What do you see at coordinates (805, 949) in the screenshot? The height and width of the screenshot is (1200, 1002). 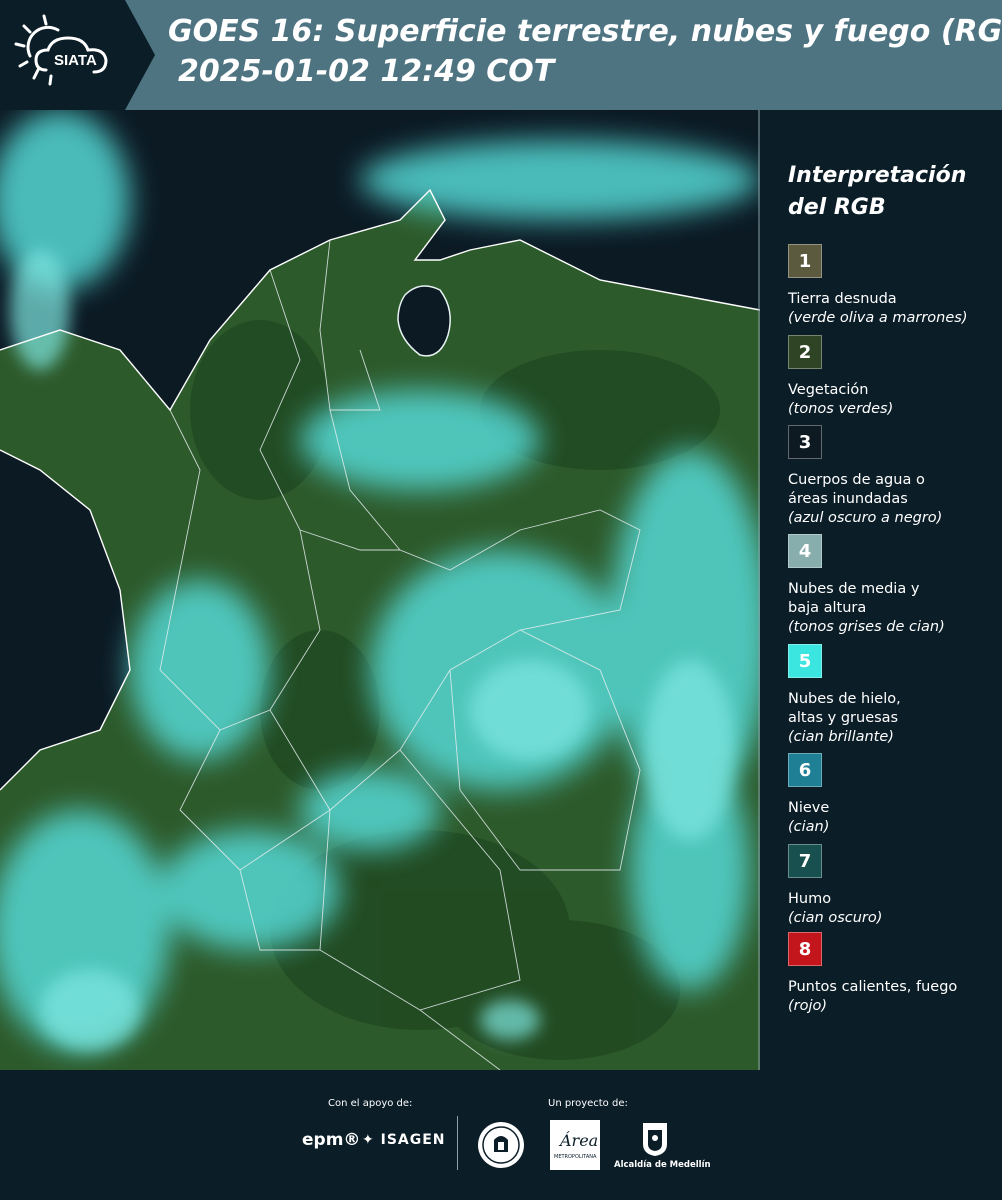 I see `legend-swatch-8: 8` at bounding box center [805, 949].